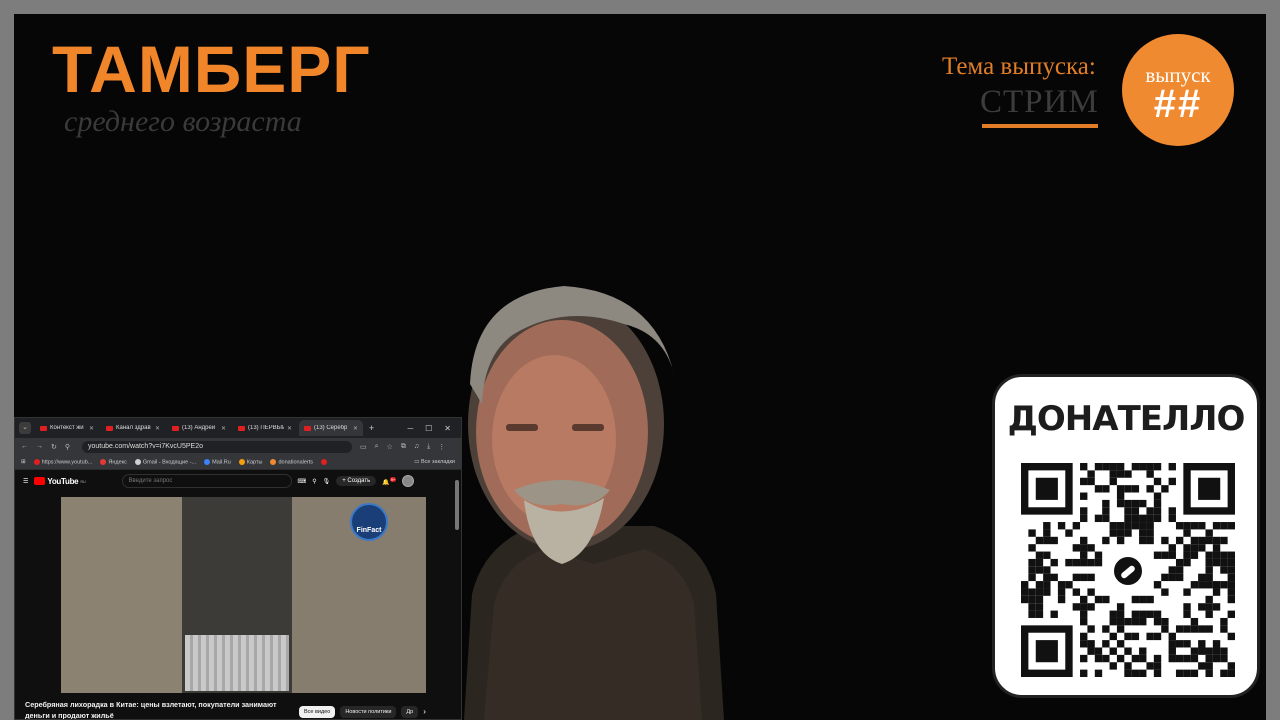  What do you see at coordinates (403, 447) in the screenshot?
I see `extensions-icon: ⧉` at bounding box center [403, 447].